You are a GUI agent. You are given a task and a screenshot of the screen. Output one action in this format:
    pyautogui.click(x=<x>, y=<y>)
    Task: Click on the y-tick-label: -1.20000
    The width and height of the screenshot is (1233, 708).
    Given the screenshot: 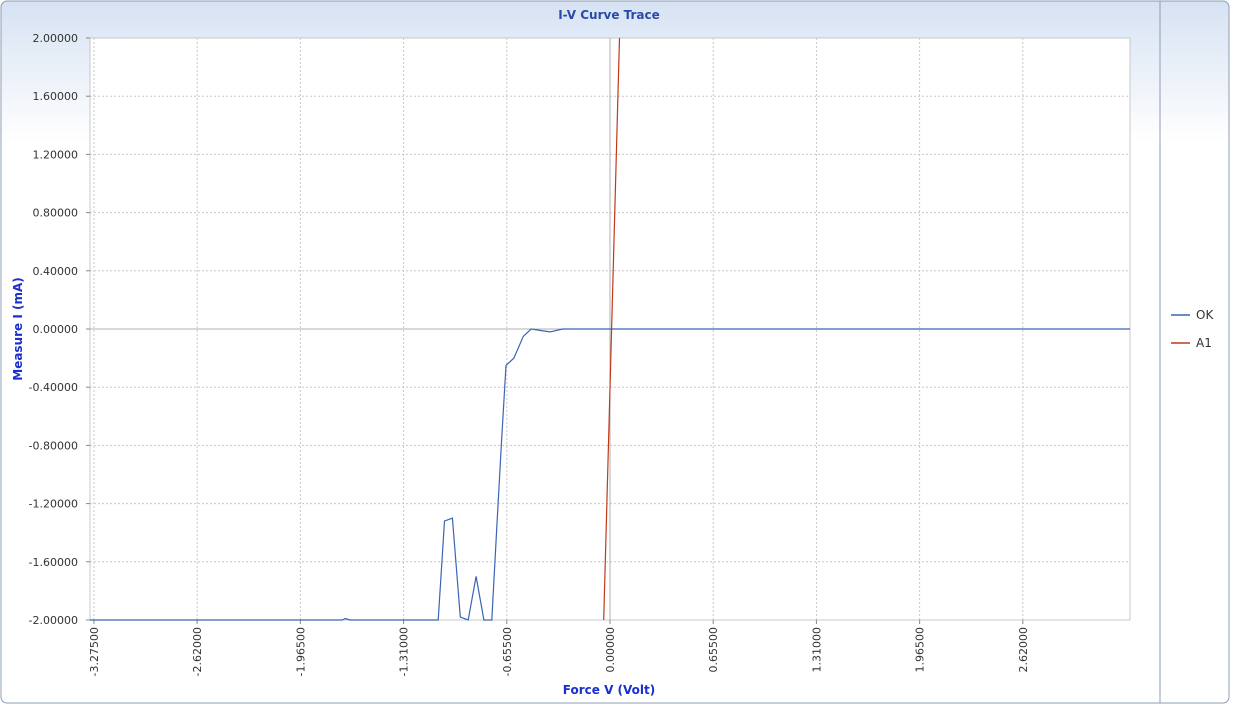 What is the action you would take?
    pyautogui.click(x=53, y=504)
    